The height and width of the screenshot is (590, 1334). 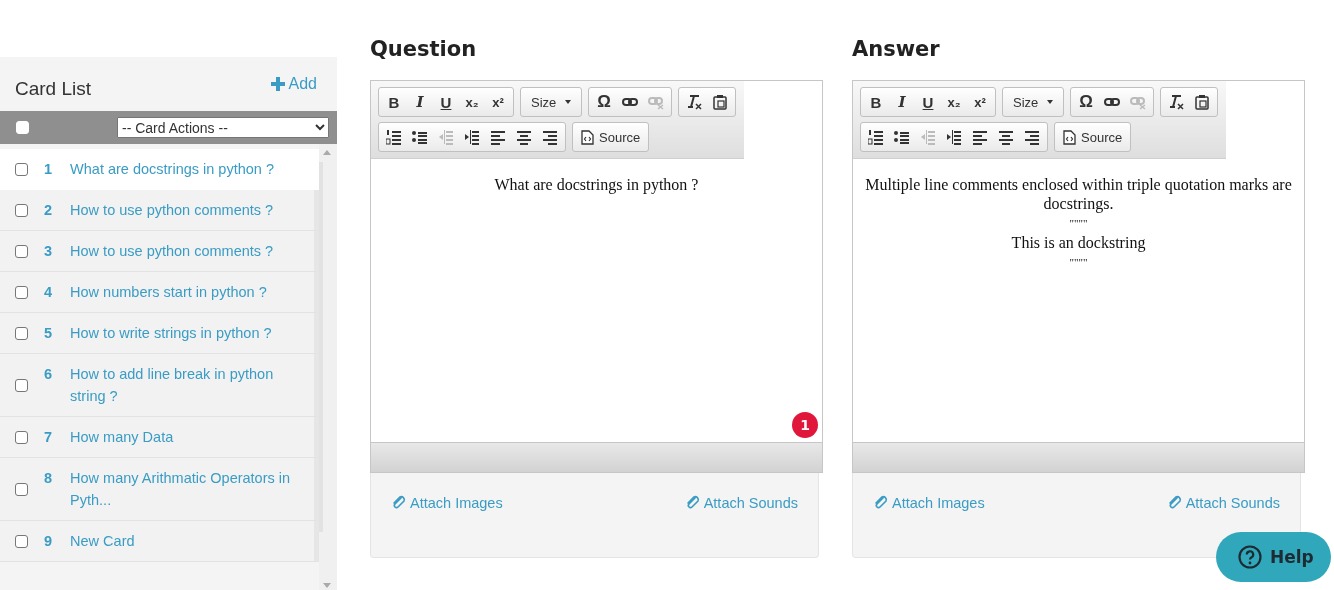 What do you see at coordinates (172, 385) in the screenshot?
I see `card-title: How to add line break in python string ?` at bounding box center [172, 385].